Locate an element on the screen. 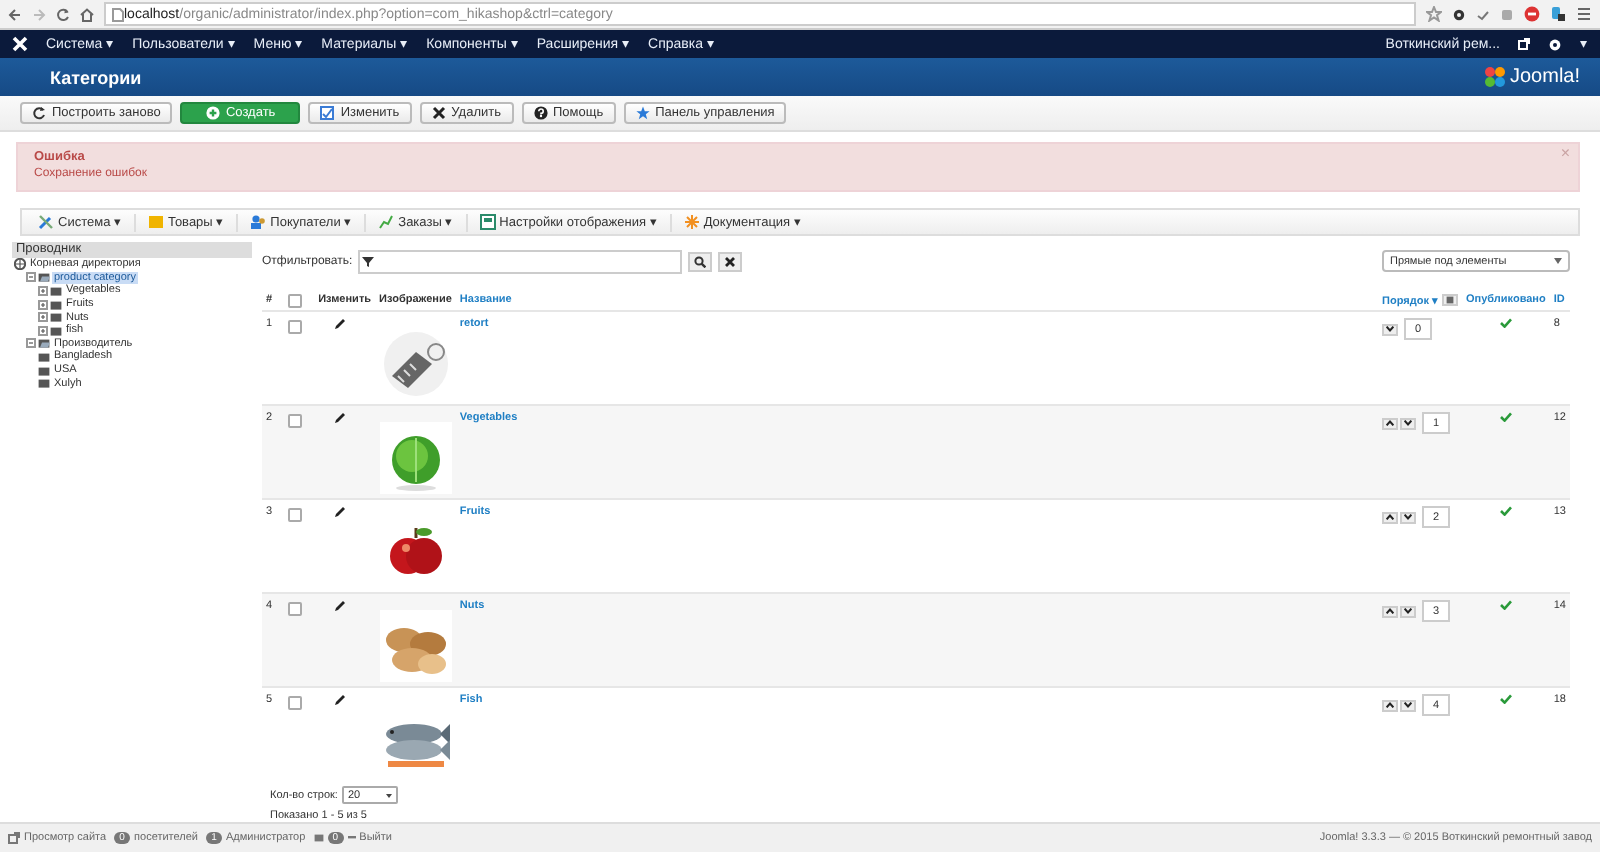 This screenshot has width=1600, height=852. people-icon is located at coordinates (258, 222).